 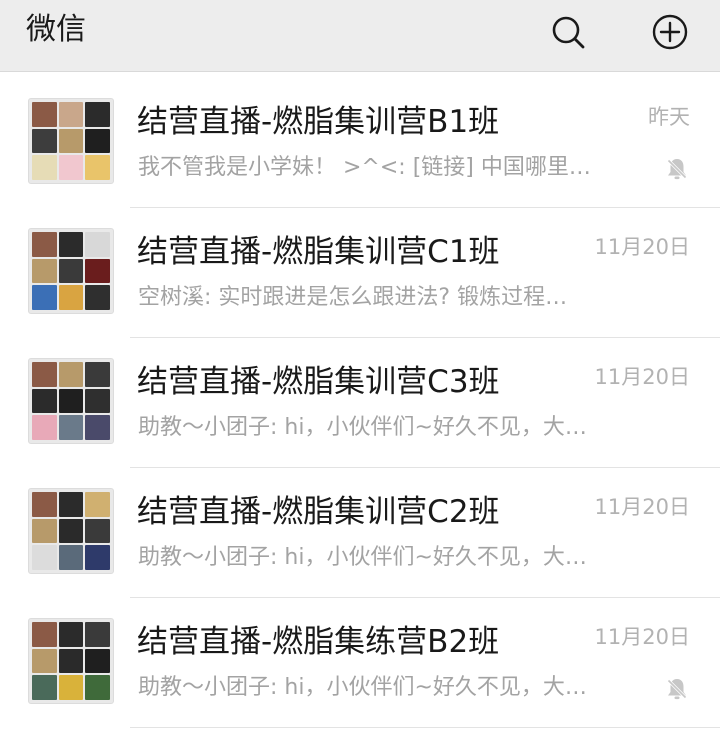 I want to click on chat-time: 昨天, so click(x=669, y=117).